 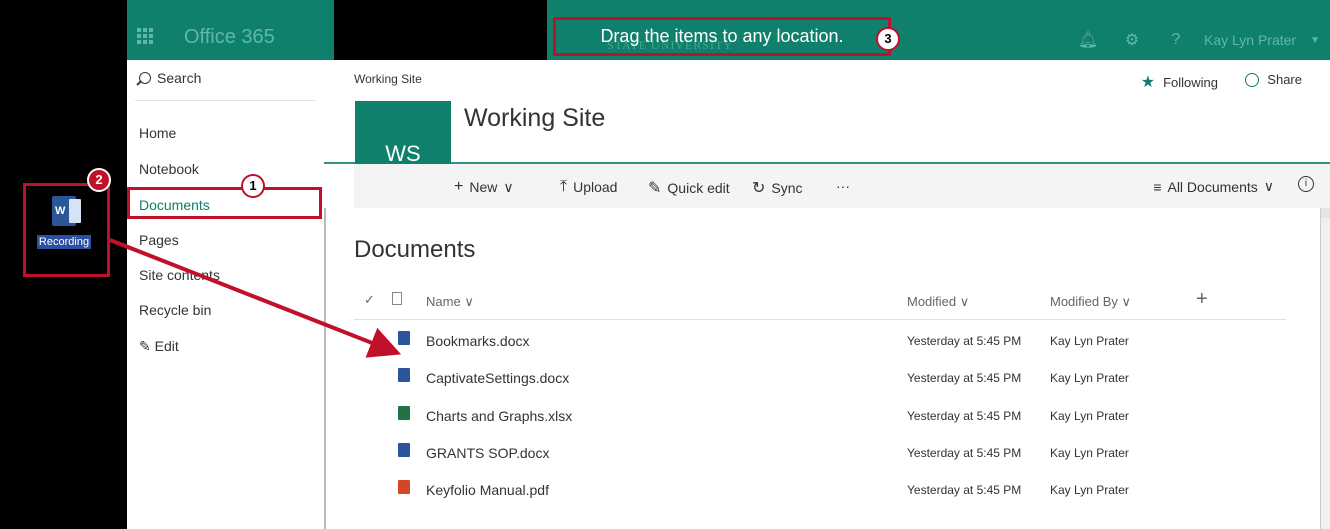 I want to click on upload-button: ⤒ Upload, so click(x=588, y=187).